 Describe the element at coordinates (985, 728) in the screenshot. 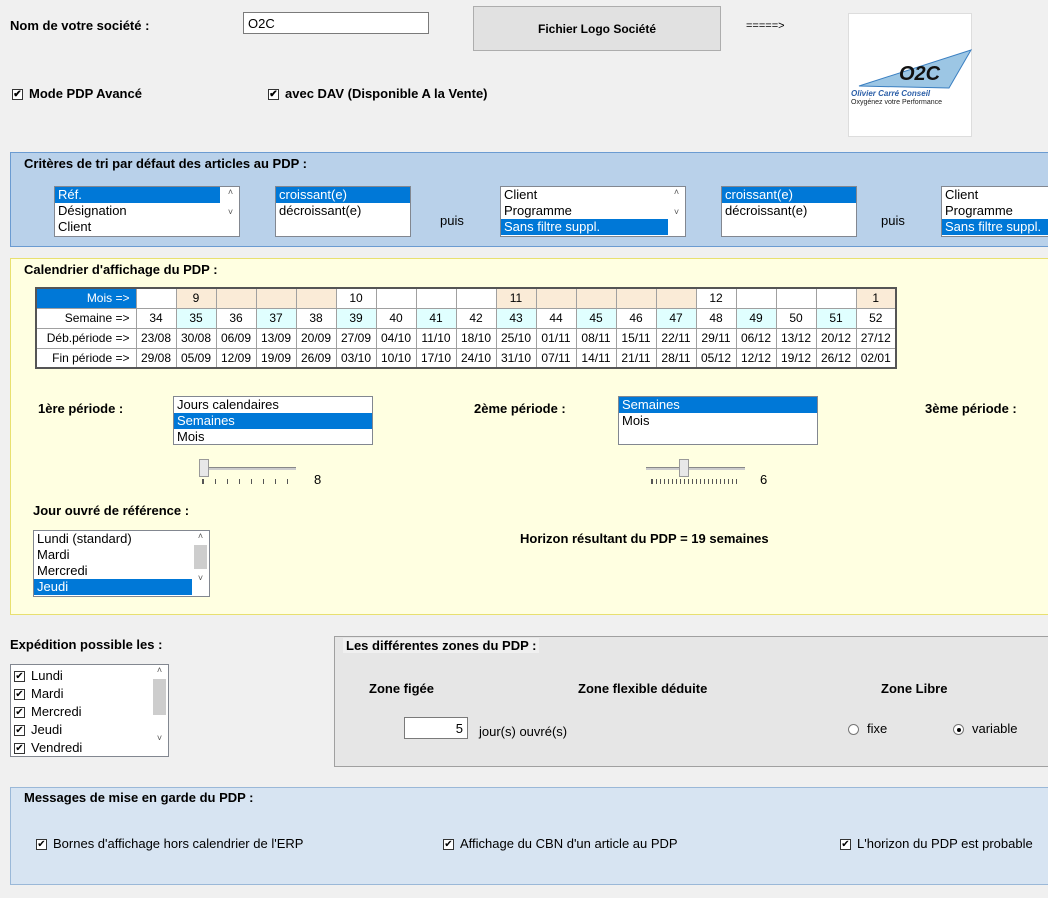

I see `variable-radio: variable` at that location.